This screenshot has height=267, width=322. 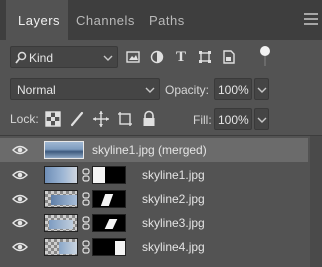 What do you see at coordinates (105, 20) in the screenshot?
I see `tab-channels: Channels` at bounding box center [105, 20].